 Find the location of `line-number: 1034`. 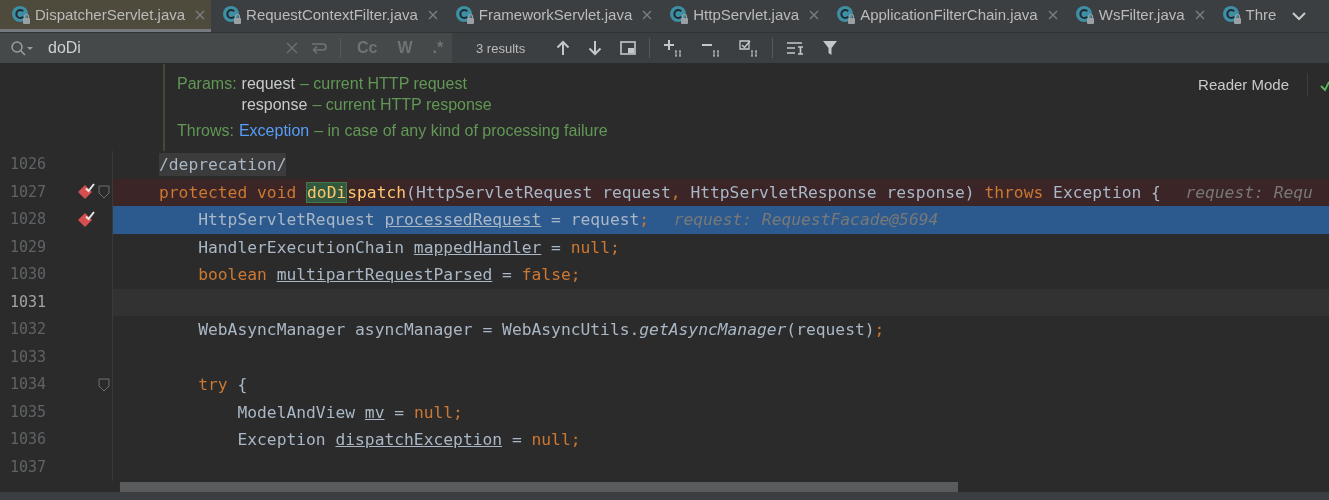

line-number: 1034 is located at coordinates (27, 384).